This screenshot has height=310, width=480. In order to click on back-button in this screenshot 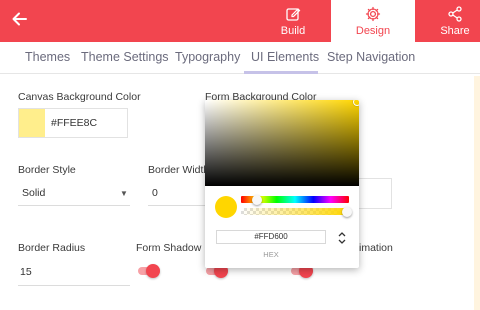, I will do `click(19, 19)`.